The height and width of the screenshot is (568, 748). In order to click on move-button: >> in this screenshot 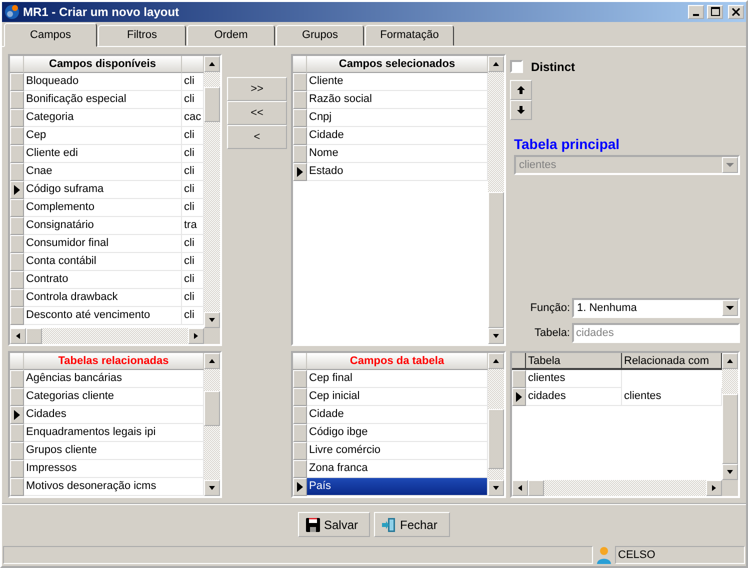, I will do `click(257, 88)`.